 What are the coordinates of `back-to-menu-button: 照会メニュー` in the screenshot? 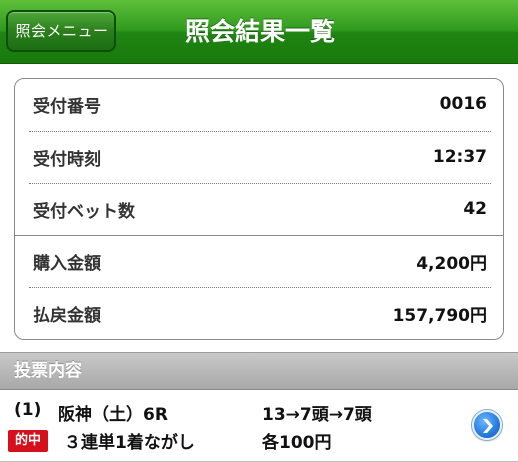 It's located at (61, 31).